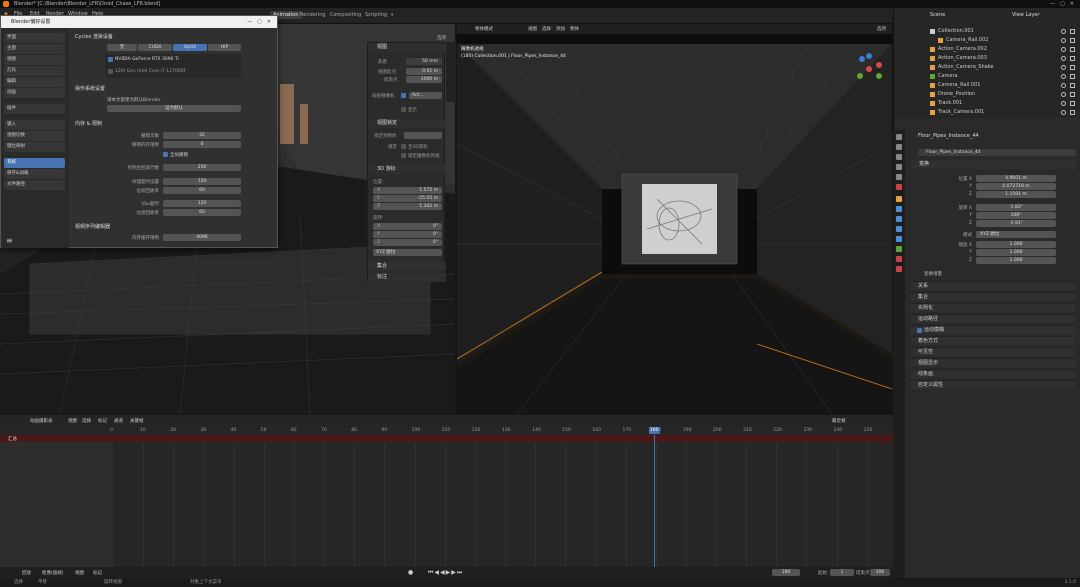 This screenshot has width=1080, height=587. I want to click on nav-viewport: 视图, so click(34, 60).